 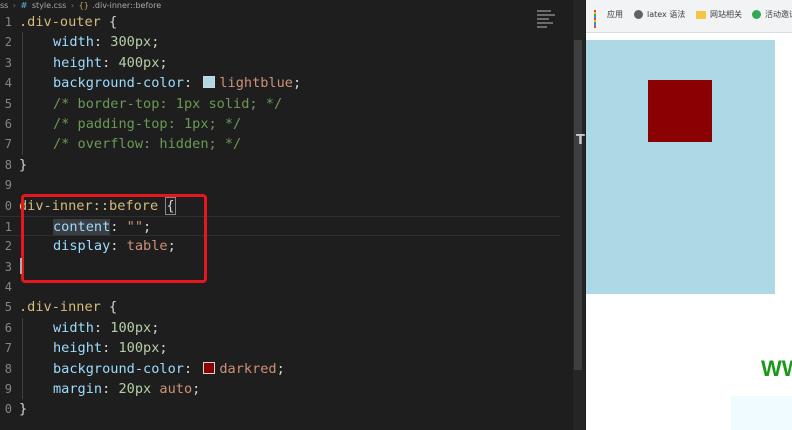 What do you see at coordinates (147, 144) in the screenshot?
I see `code-token: /* overflow: hidden; */` at bounding box center [147, 144].